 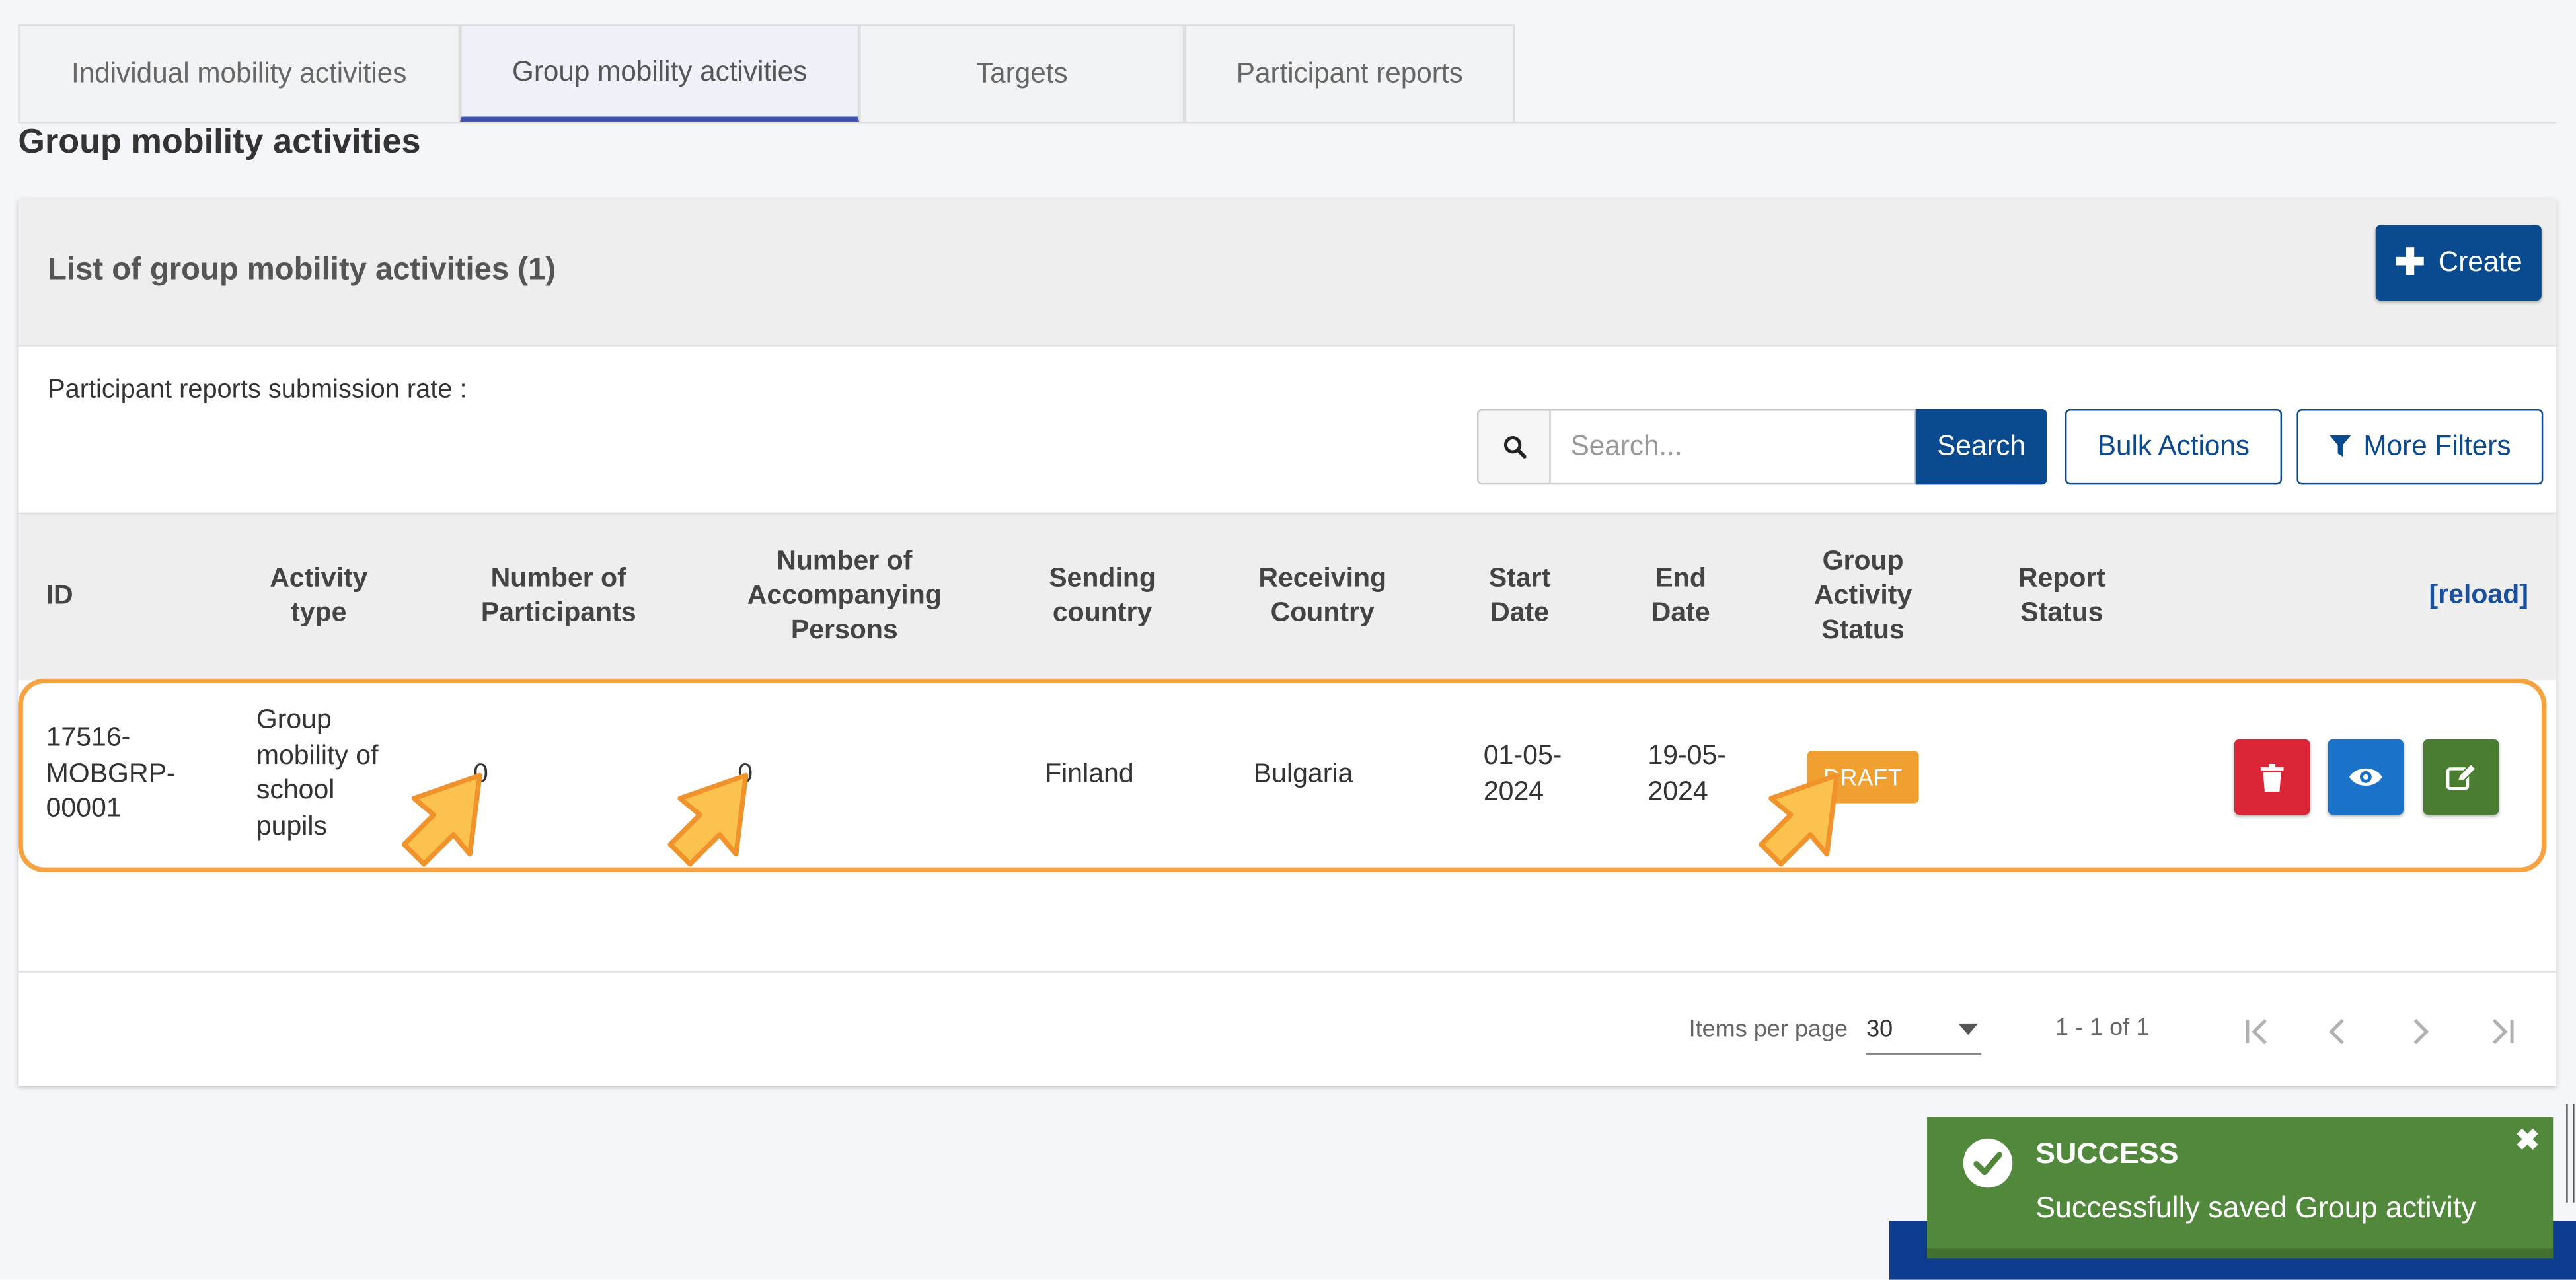 What do you see at coordinates (1519, 595) in the screenshot?
I see `header-start-date: Start Date` at bounding box center [1519, 595].